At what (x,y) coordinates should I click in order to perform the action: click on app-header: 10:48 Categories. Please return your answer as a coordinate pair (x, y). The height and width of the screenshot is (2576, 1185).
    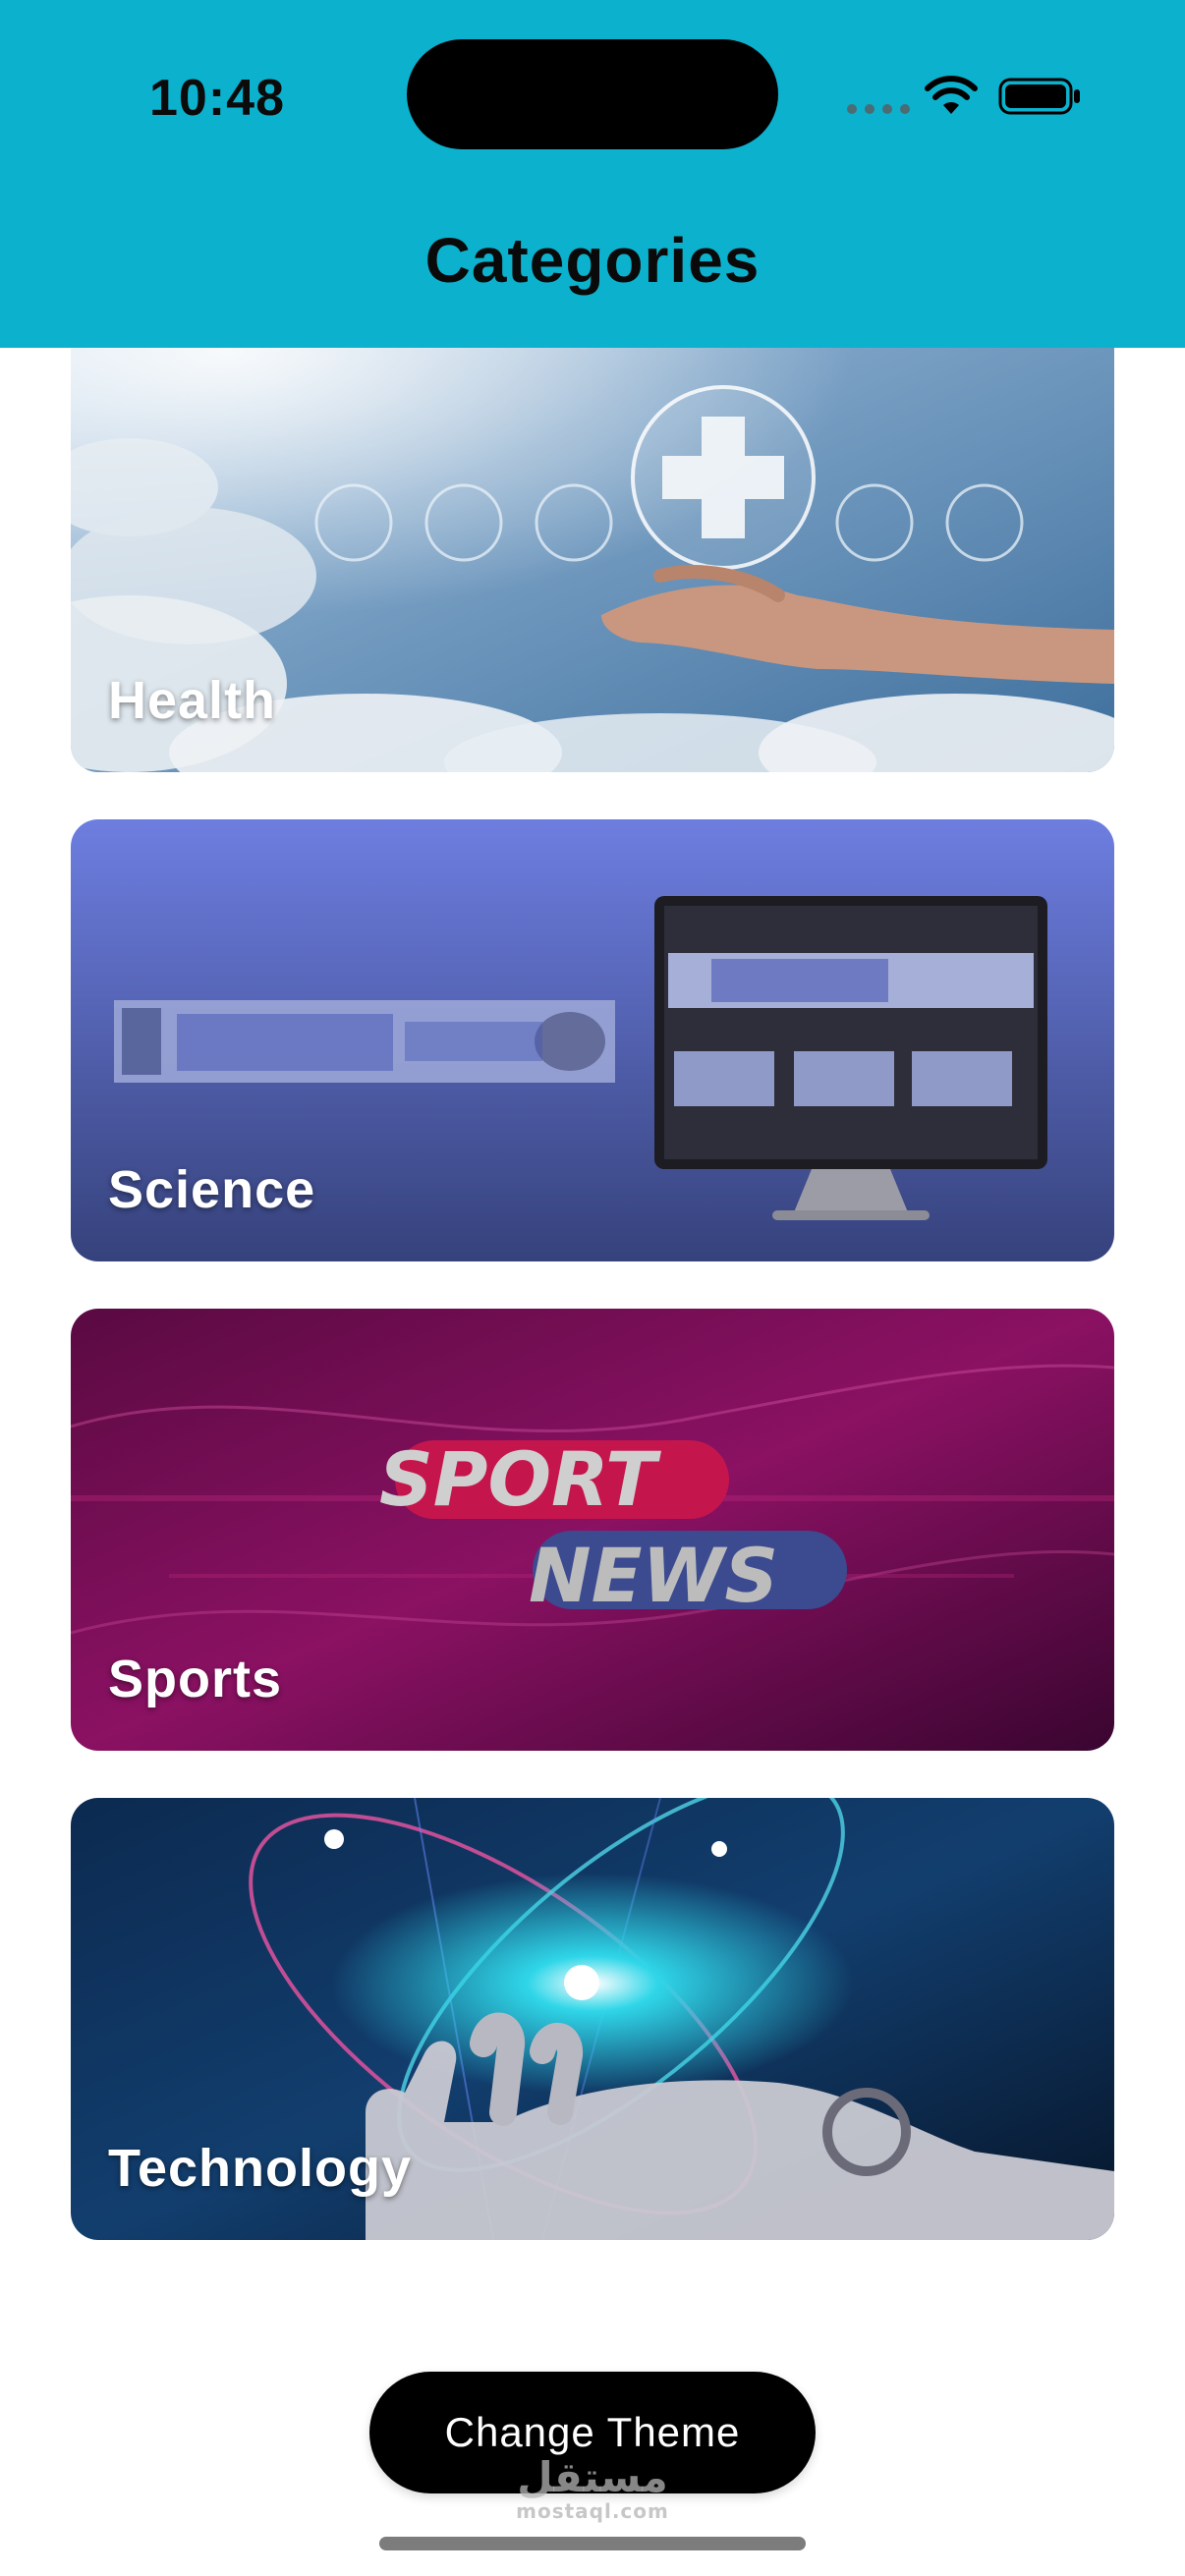
    Looking at the image, I should click on (592, 174).